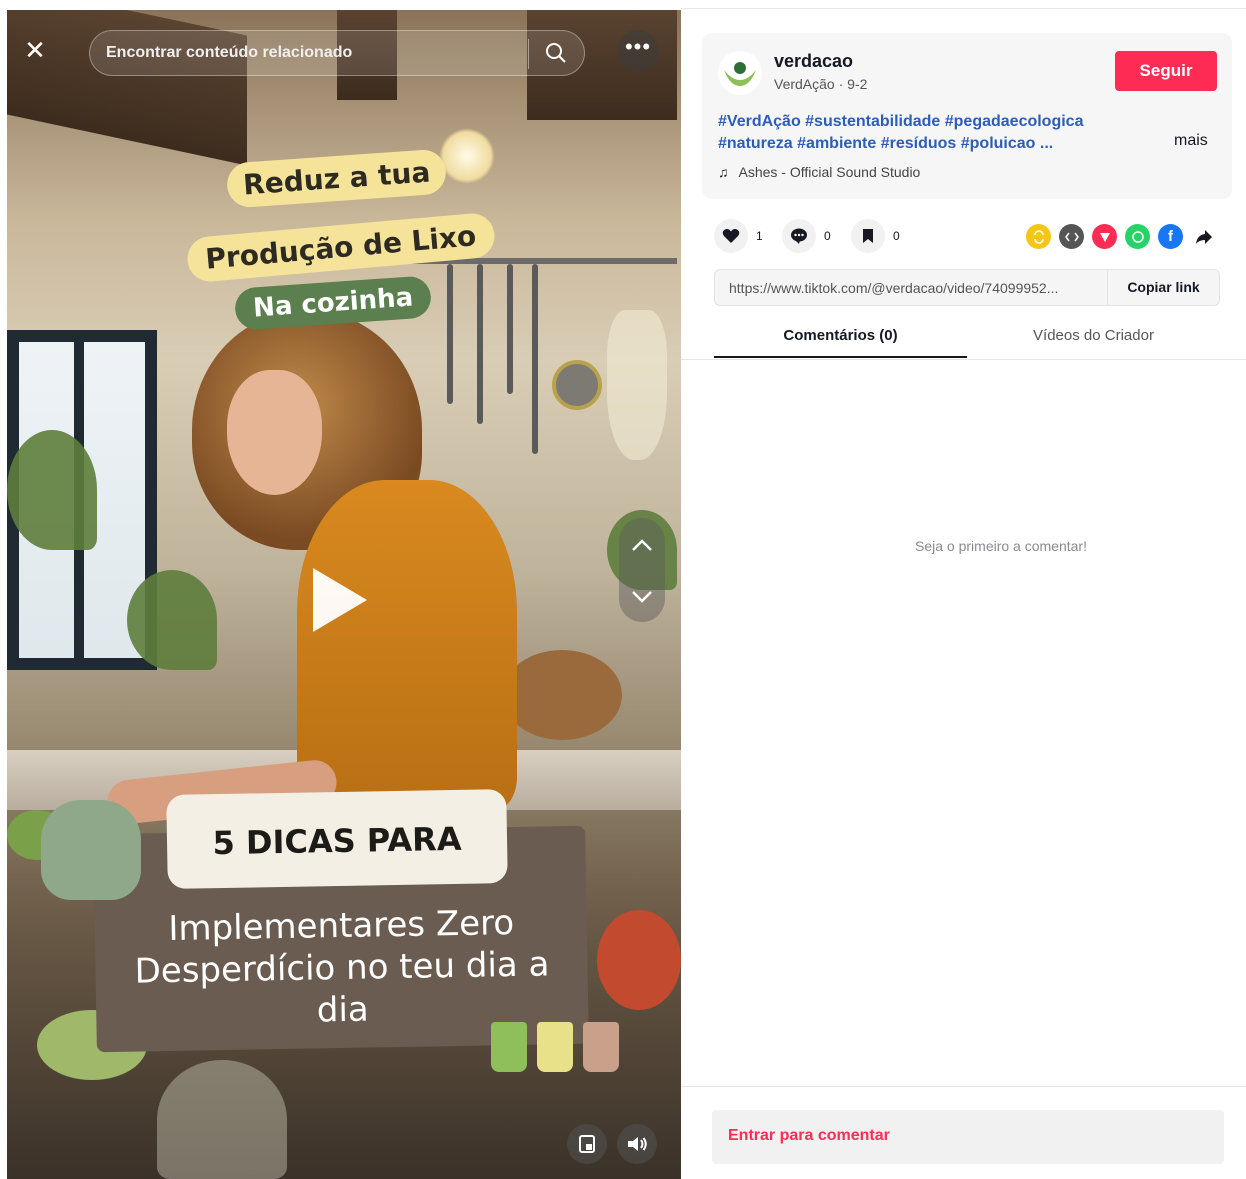 The height and width of the screenshot is (1179, 1246). I want to click on volume-icon, so click(637, 1144).